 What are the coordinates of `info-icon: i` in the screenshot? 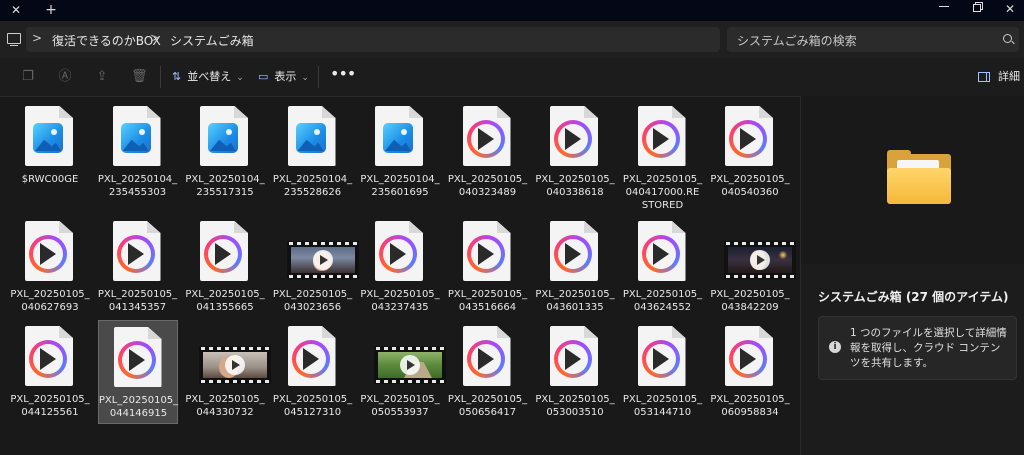 It's located at (835, 347).